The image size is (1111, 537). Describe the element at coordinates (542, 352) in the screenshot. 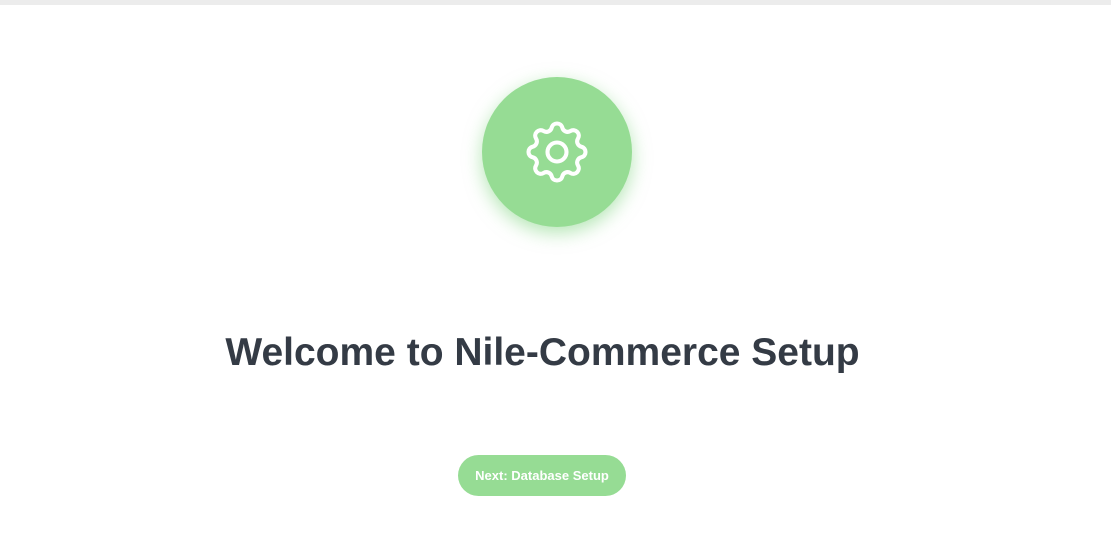

I see `page-title: Welcome to Nile-Commerce Setup` at that location.